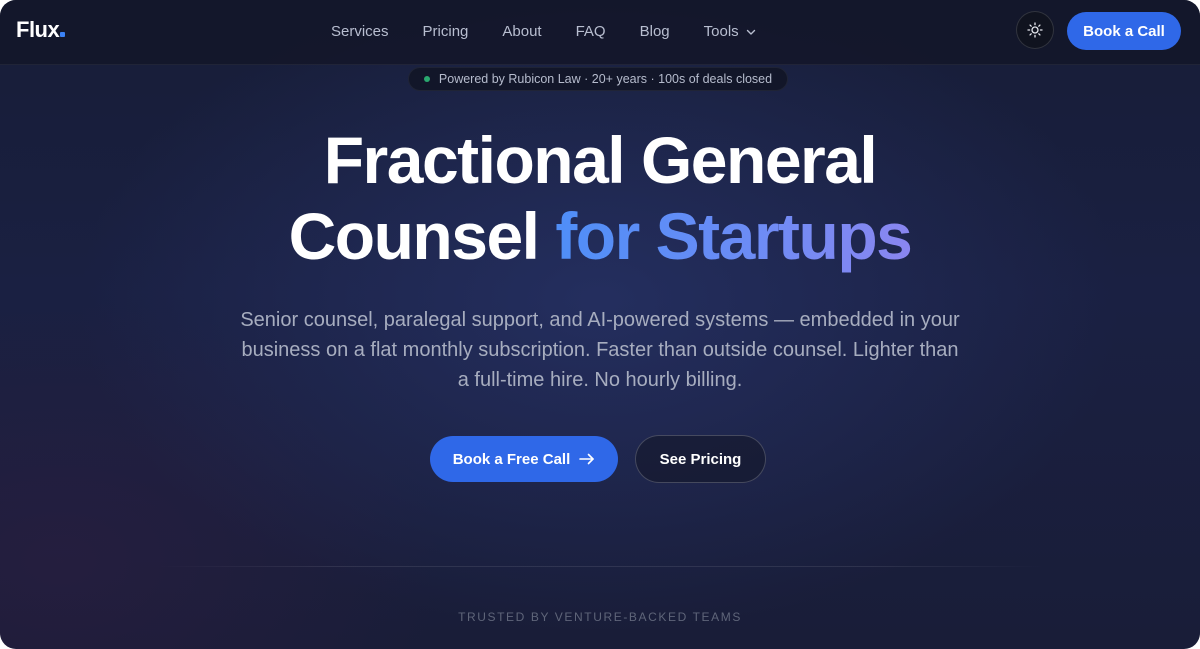  Describe the element at coordinates (63, 34) in the screenshot. I see `logo-dot` at that location.